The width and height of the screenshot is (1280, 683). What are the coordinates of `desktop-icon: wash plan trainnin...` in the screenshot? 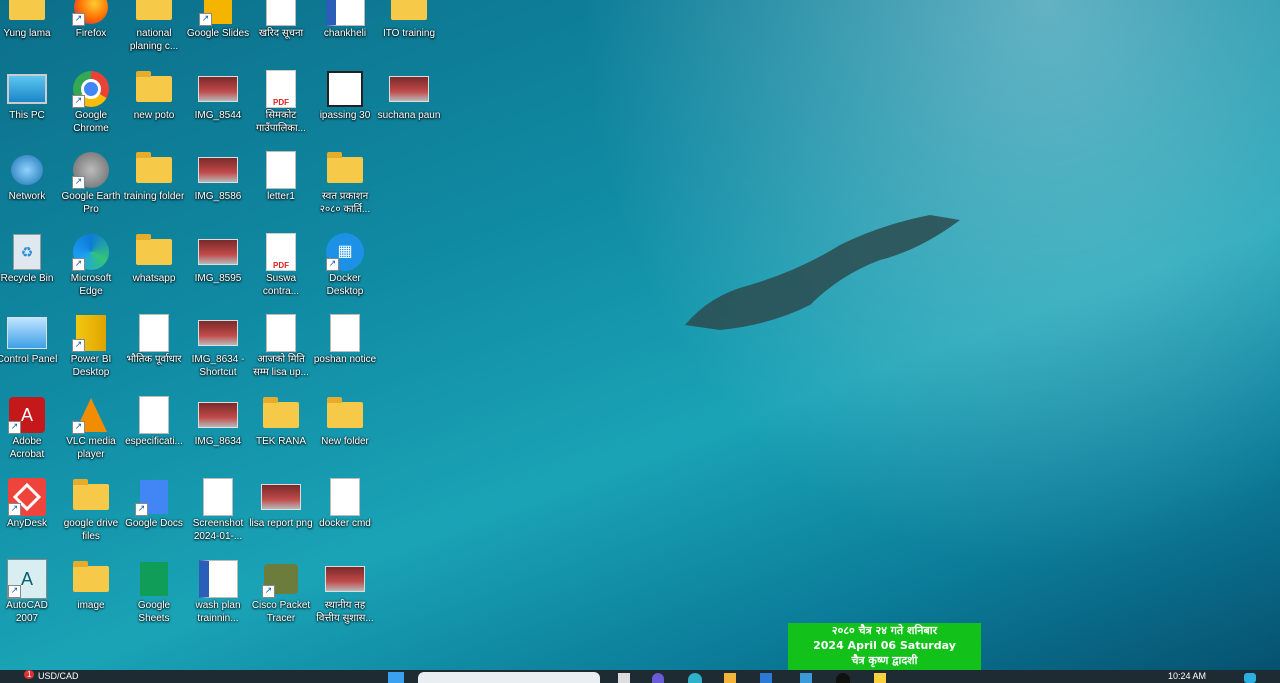 It's located at (218, 592).